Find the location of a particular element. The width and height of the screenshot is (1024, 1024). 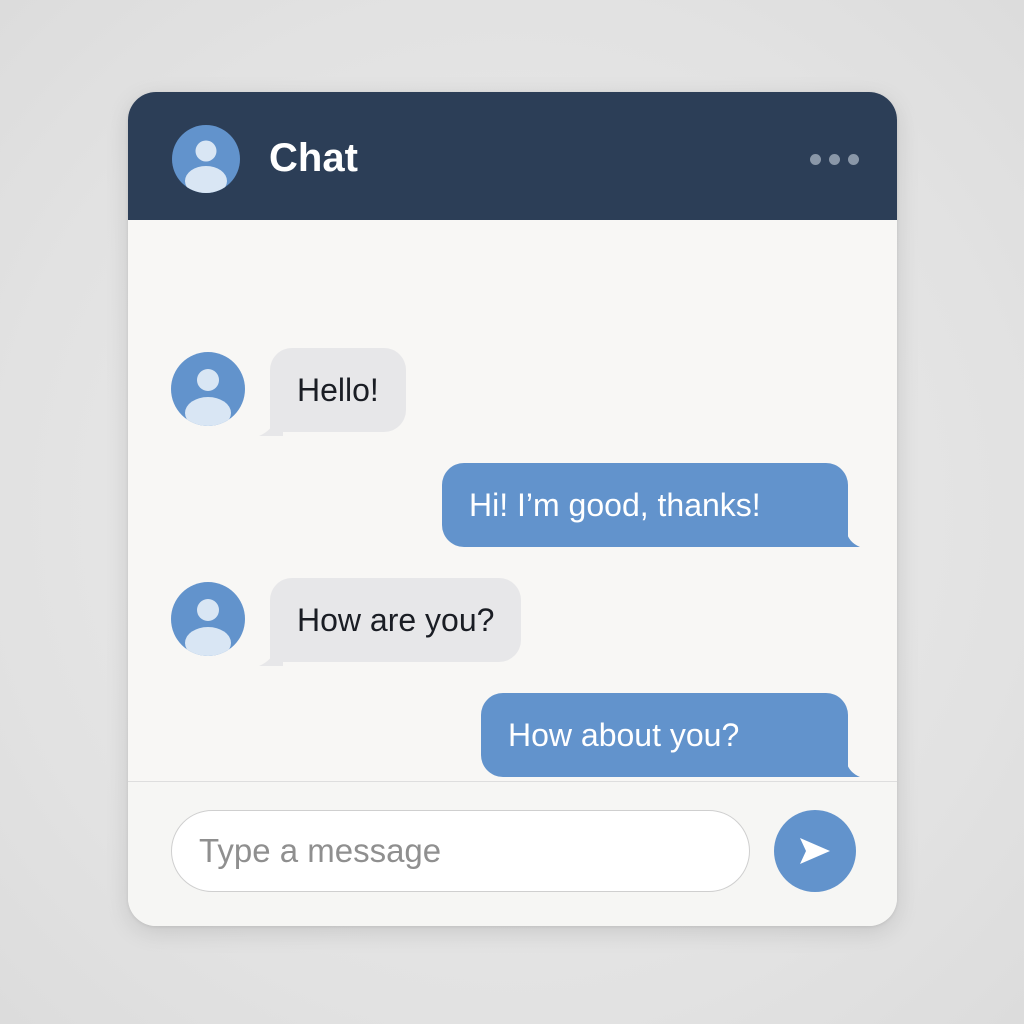

more-horizontal-icon is located at coordinates (815, 159).